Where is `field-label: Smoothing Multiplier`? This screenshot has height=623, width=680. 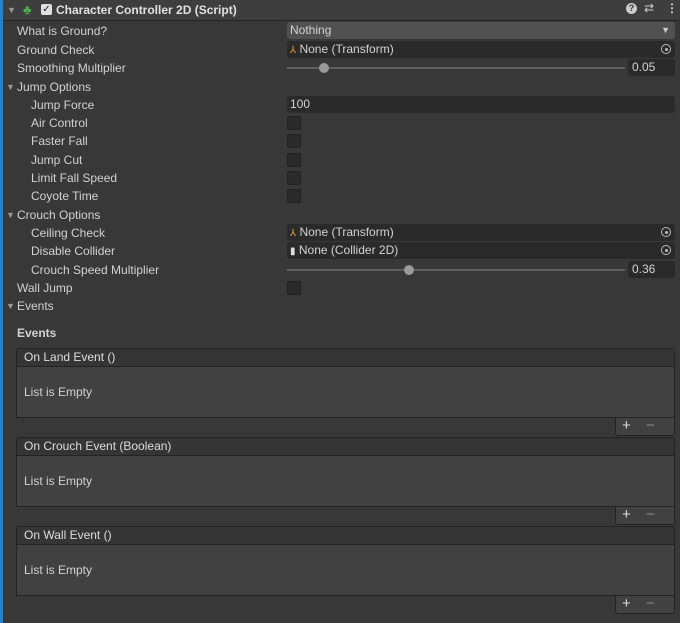 field-label: Smoothing Multiplier is located at coordinates (71, 68).